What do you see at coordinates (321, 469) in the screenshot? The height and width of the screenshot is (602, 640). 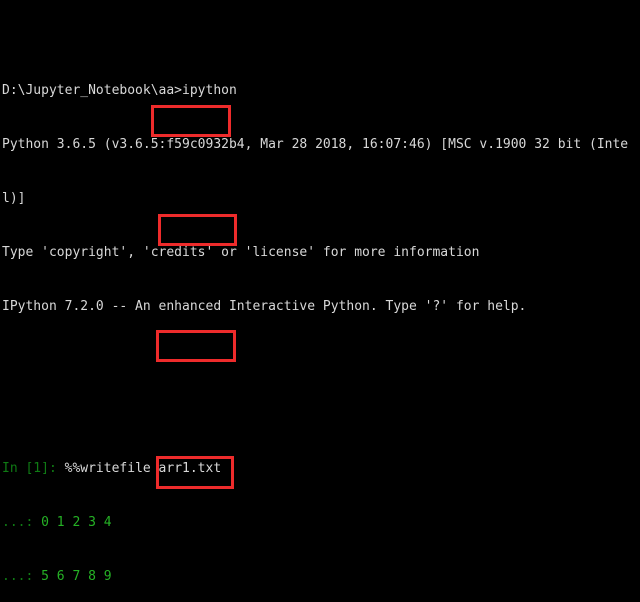 I see `cell-input-line: In [1]: %%writefile arr1.txt` at bounding box center [321, 469].